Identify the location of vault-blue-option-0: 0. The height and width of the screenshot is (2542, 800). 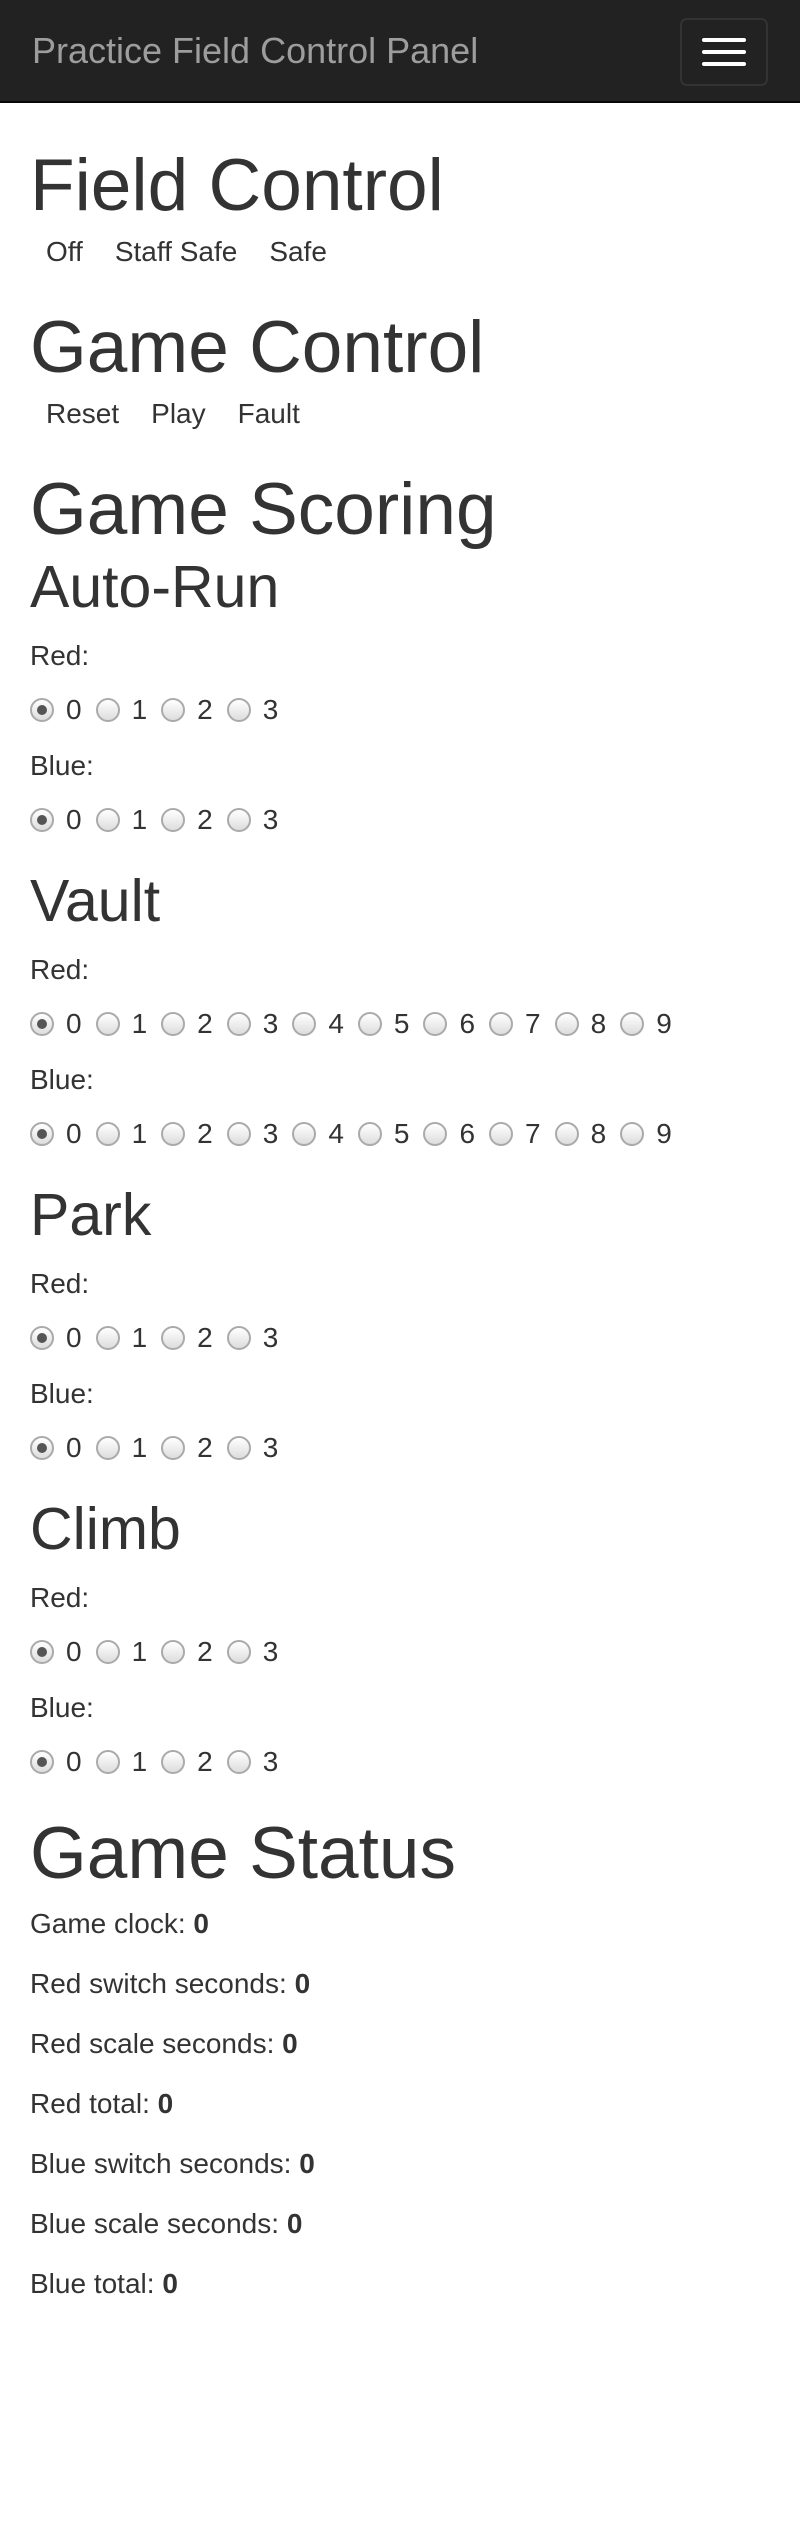
(56, 1134).